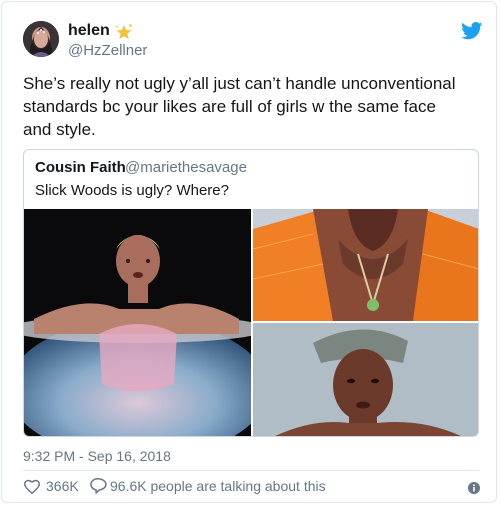  Describe the element at coordinates (97, 456) in the screenshot. I see `tweet-timestamp: 9:32 PM - Sep 16, 2018` at that location.